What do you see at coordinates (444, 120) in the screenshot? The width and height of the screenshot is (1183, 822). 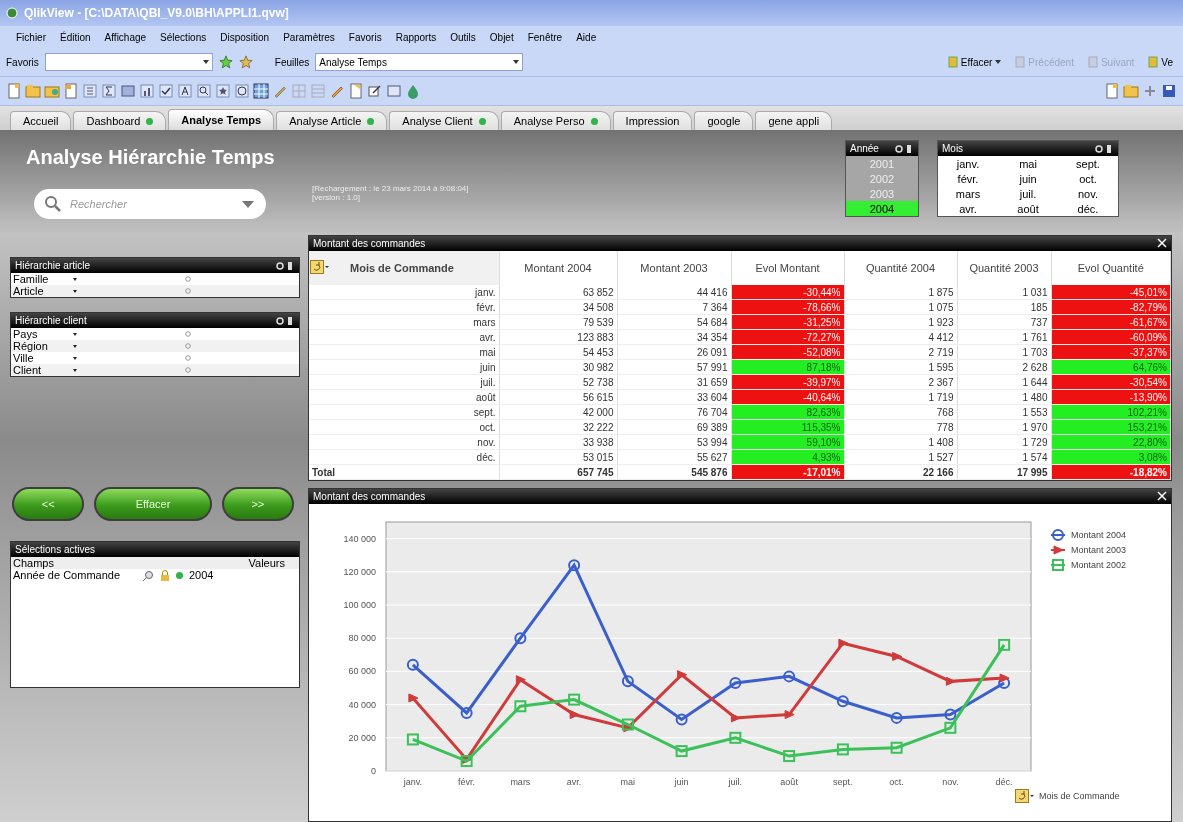 I see `sheet-tab: Analyse Client` at bounding box center [444, 120].